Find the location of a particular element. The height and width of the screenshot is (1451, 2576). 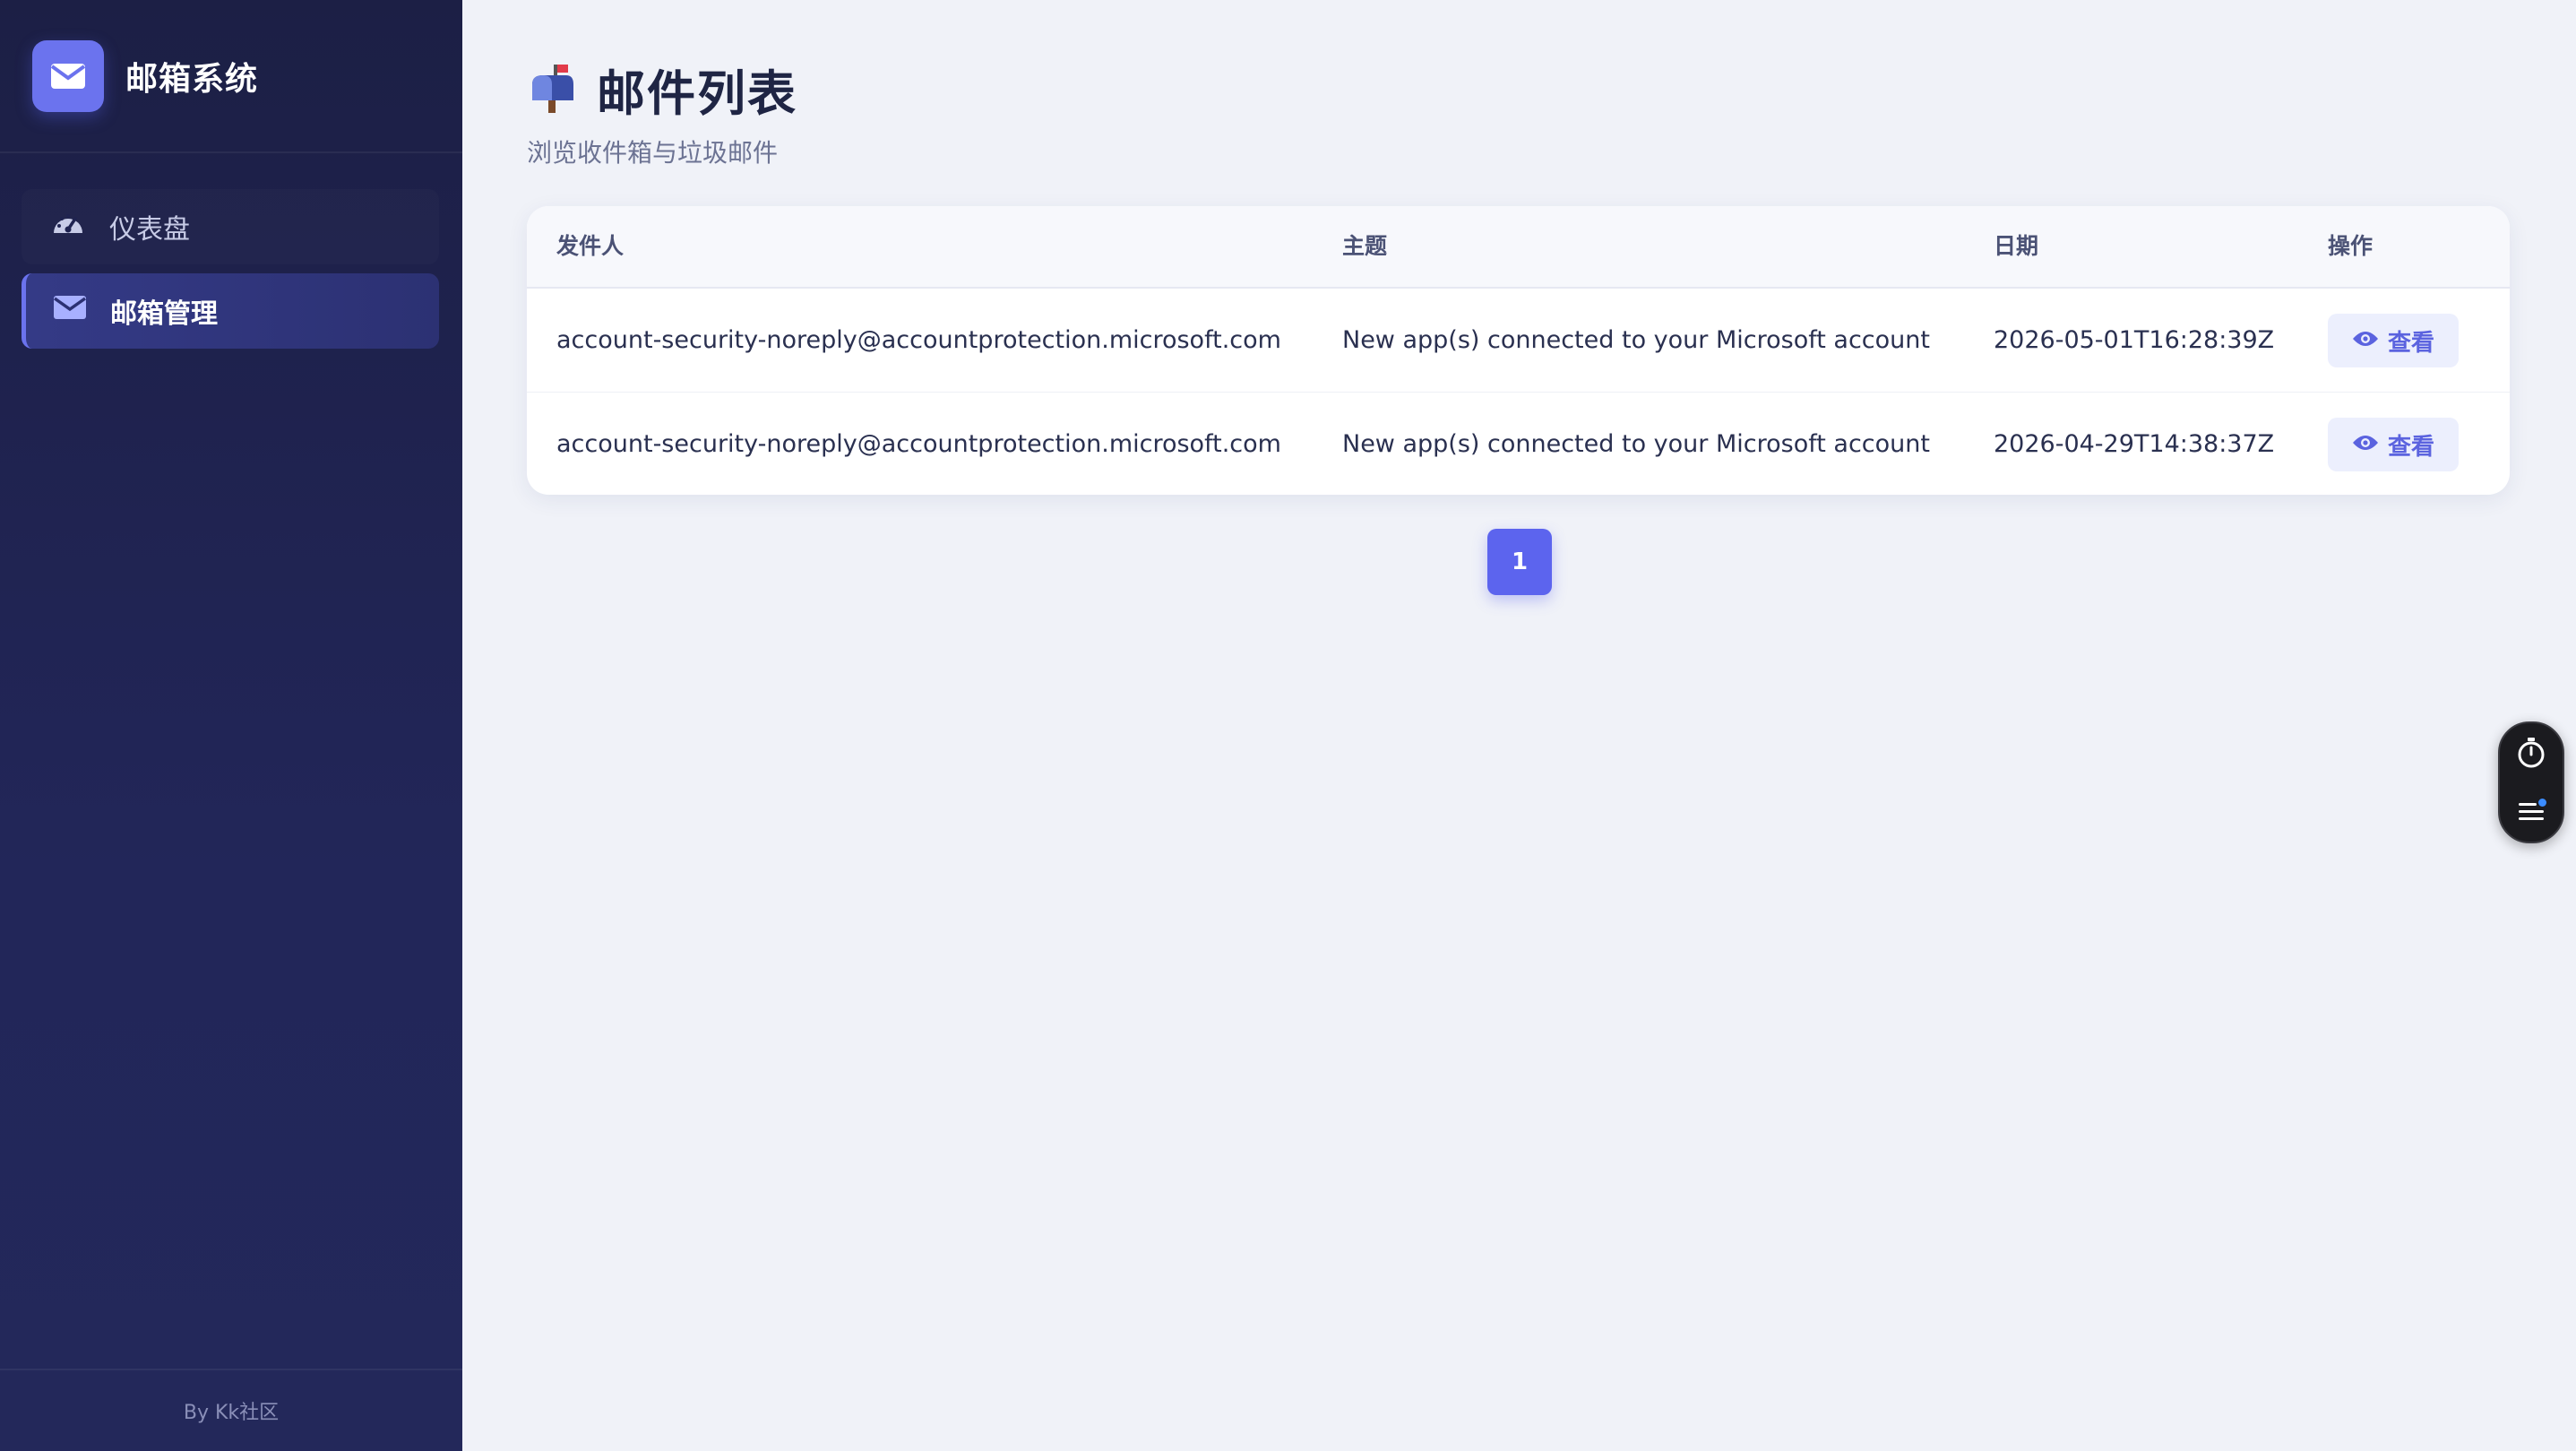

gauge-icon is located at coordinates (68, 227).